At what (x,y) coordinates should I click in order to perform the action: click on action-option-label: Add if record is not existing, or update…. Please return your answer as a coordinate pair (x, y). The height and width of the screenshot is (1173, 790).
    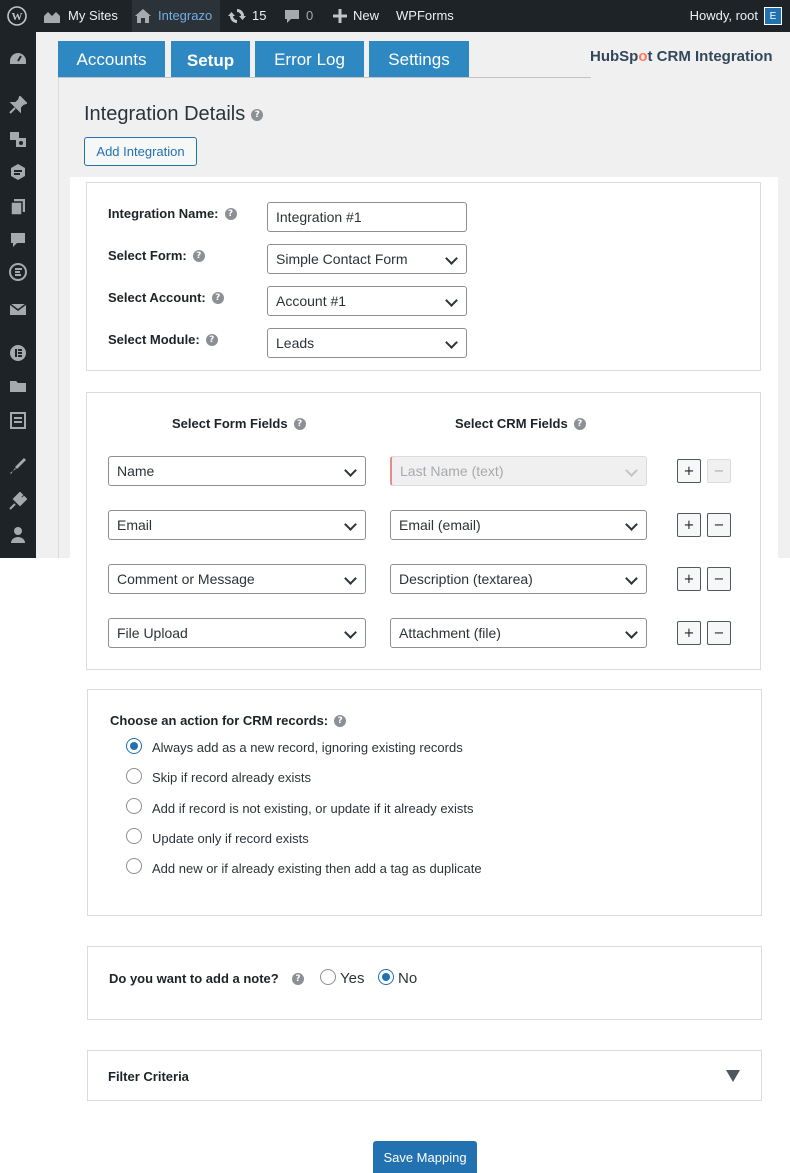
    Looking at the image, I should click on (313, 808).